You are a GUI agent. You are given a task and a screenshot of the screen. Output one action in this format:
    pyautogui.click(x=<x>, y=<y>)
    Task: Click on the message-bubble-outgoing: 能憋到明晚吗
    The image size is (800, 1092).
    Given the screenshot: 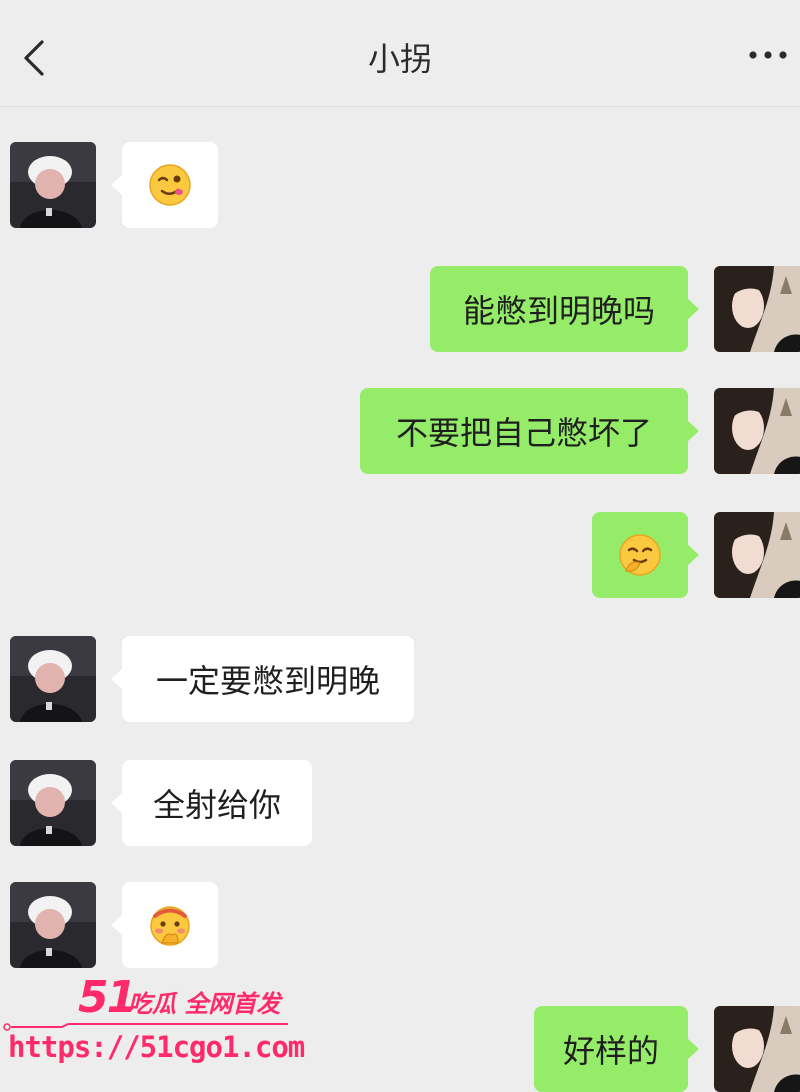 What is the action you would take?
    pyautogui.click(x=564, y=309)
    